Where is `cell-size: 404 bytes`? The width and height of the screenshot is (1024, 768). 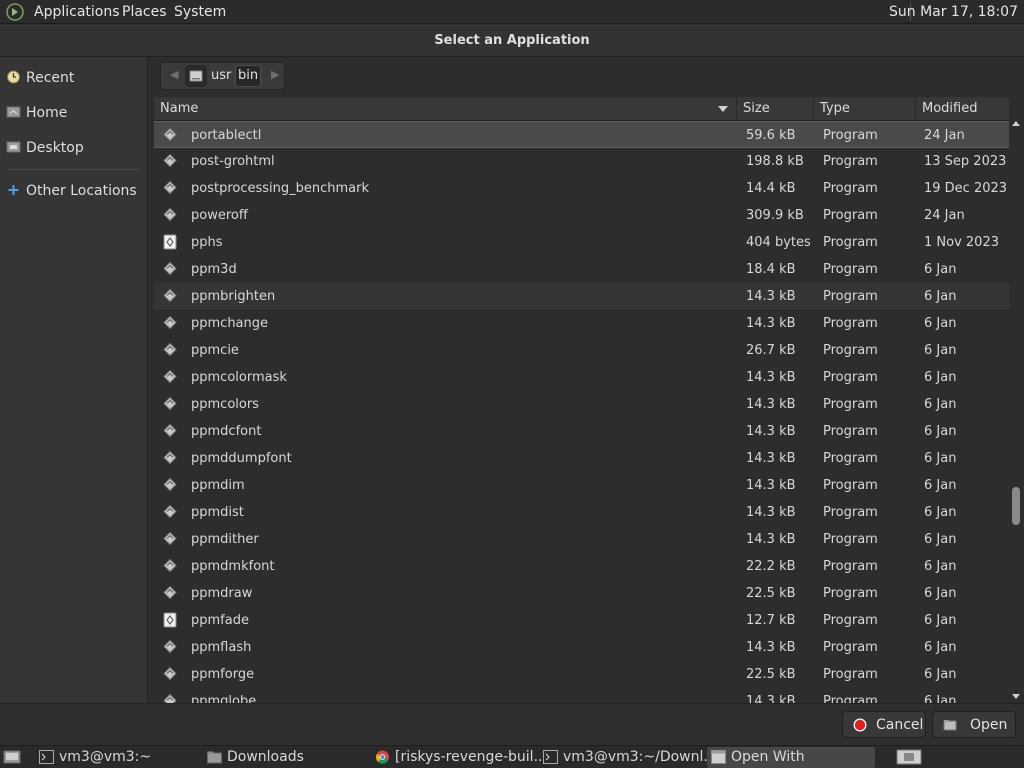
cell-size: 404 bytes is located at coordinates (778, 242).